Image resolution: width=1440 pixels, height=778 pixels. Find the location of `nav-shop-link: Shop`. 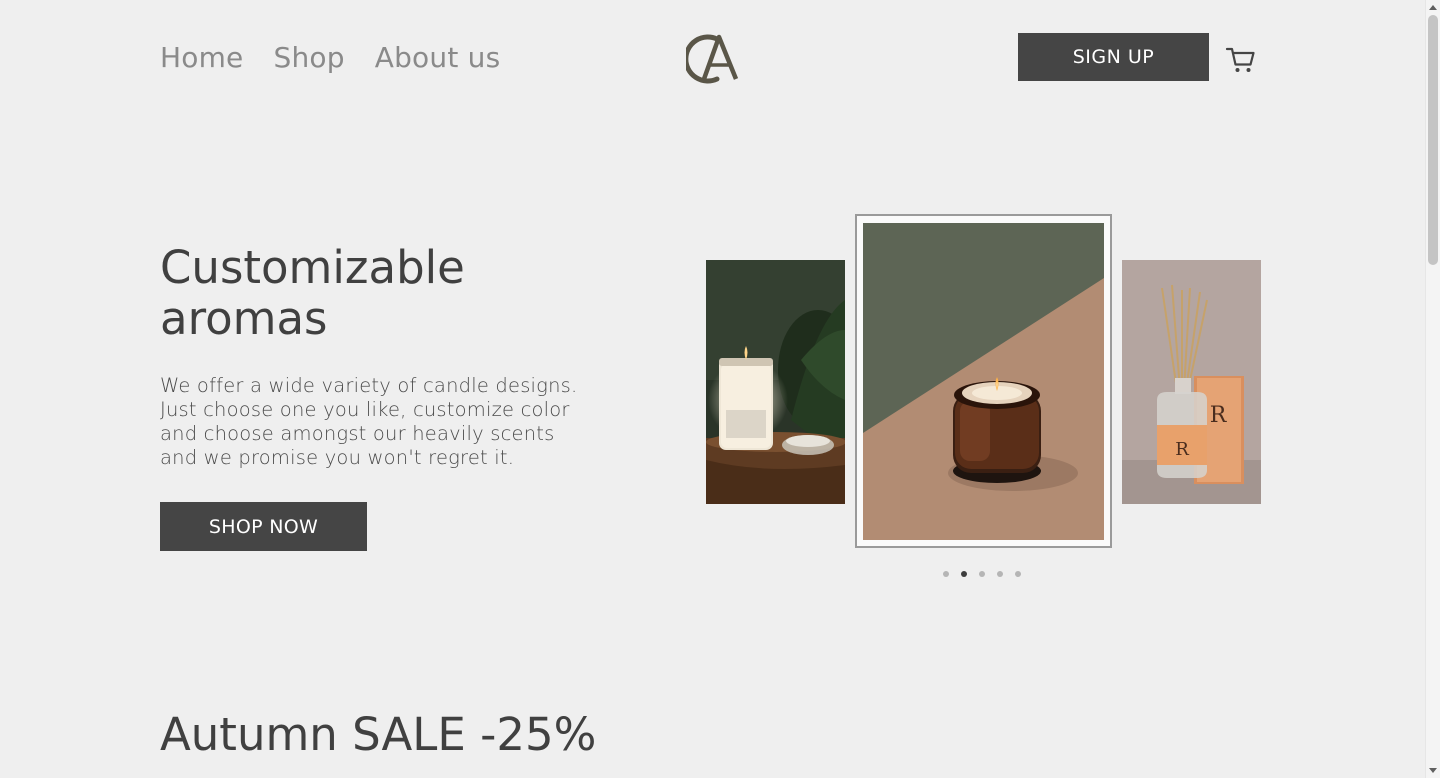

nav-shop-link: Shop is located at coordinates (309, 58).